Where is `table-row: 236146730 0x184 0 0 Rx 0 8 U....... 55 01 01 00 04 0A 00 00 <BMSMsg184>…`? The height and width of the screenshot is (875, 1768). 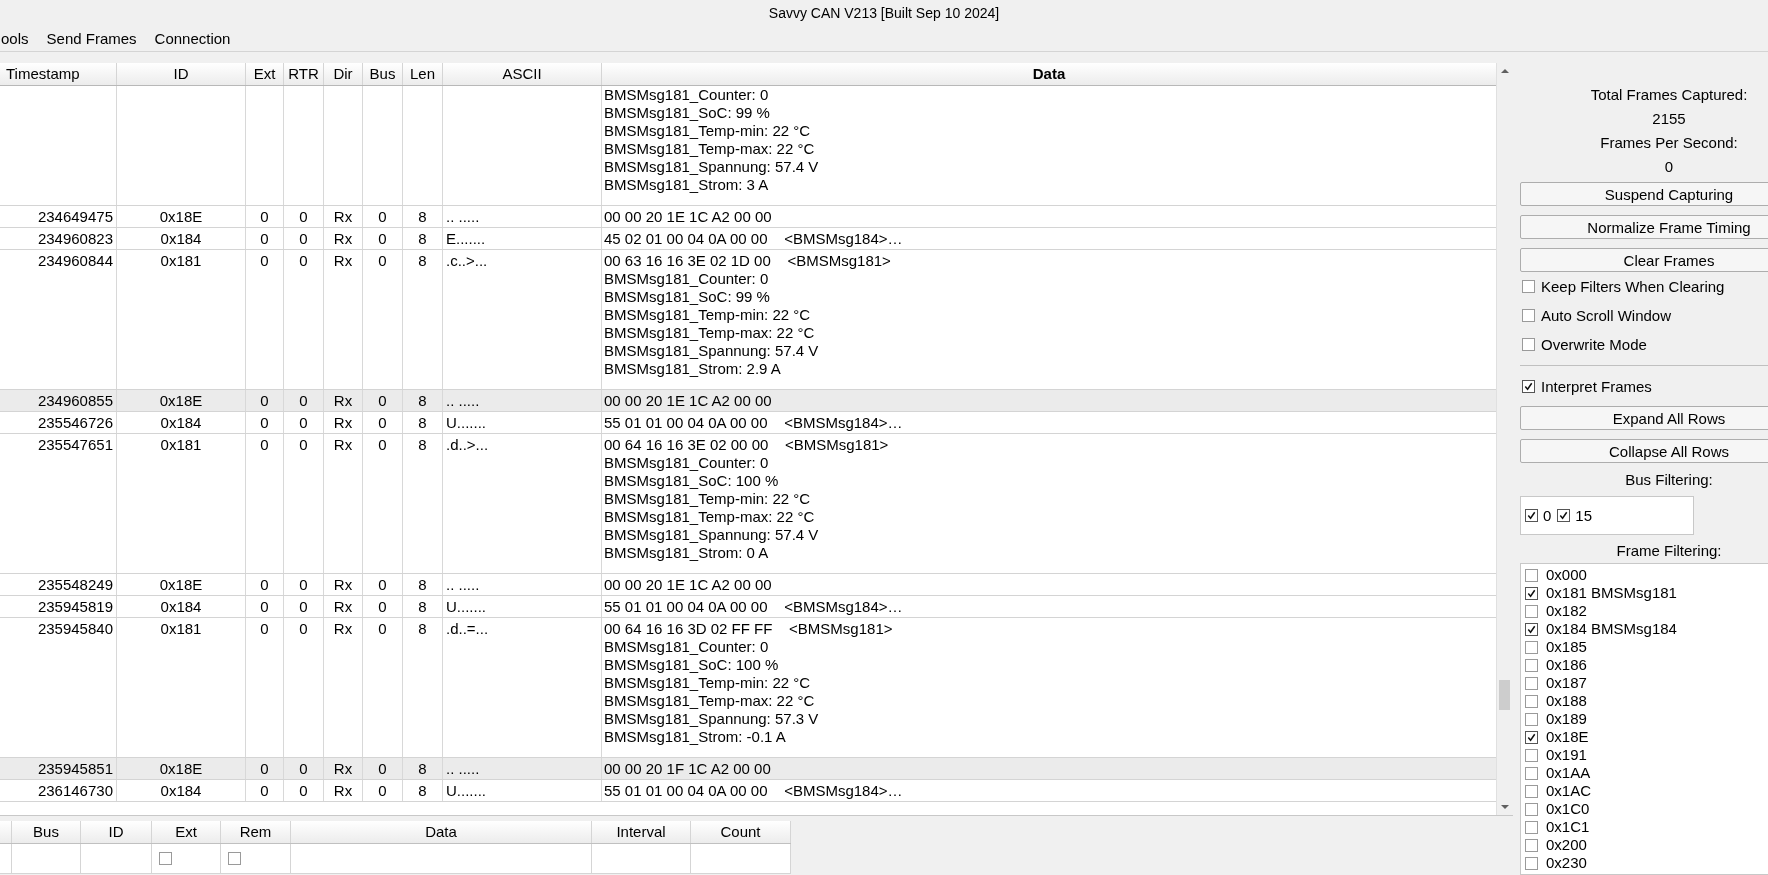
table-row: 236146730 0x184 0 0 Rx 0 8 U....... 55 01 01 00 04 0A 00 00 <BMSMsg184>… is located at coordinates (748, 791).